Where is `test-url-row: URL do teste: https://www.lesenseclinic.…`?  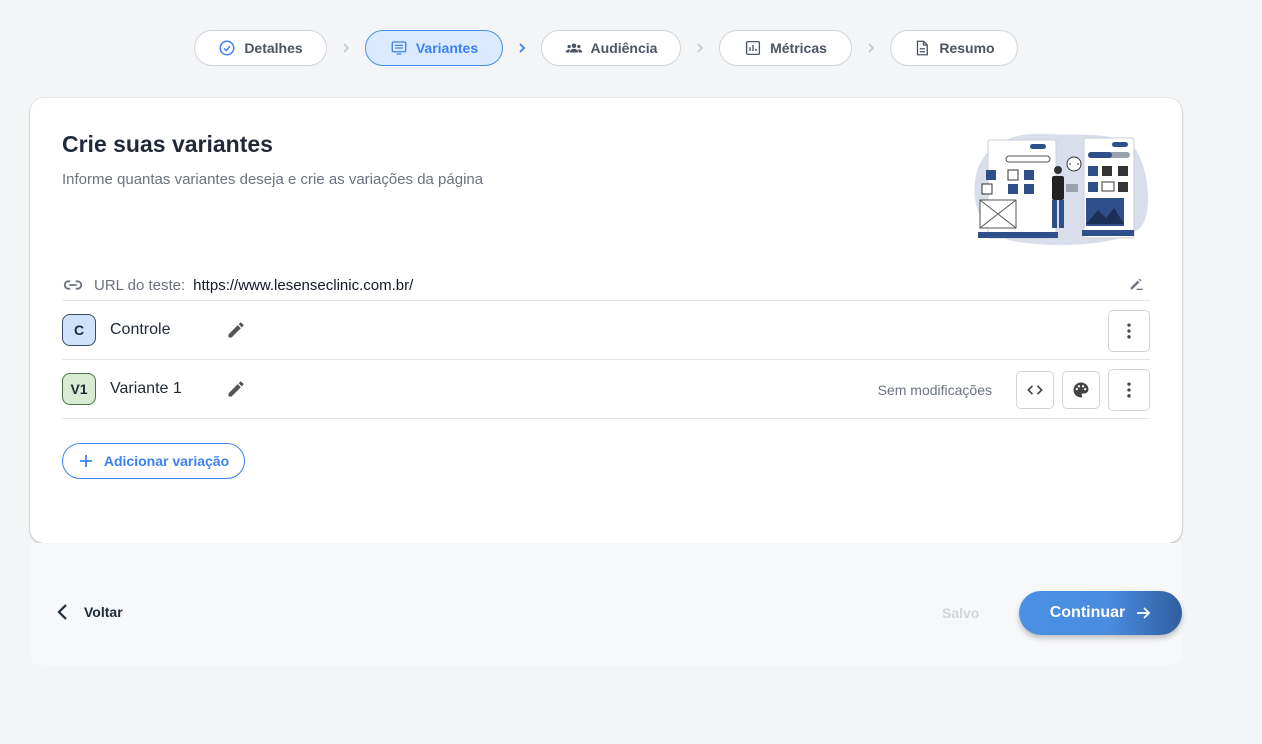 test-url-row: URL do teste: https://www.lesenseclinic.… is located at coordinates (606, 285).